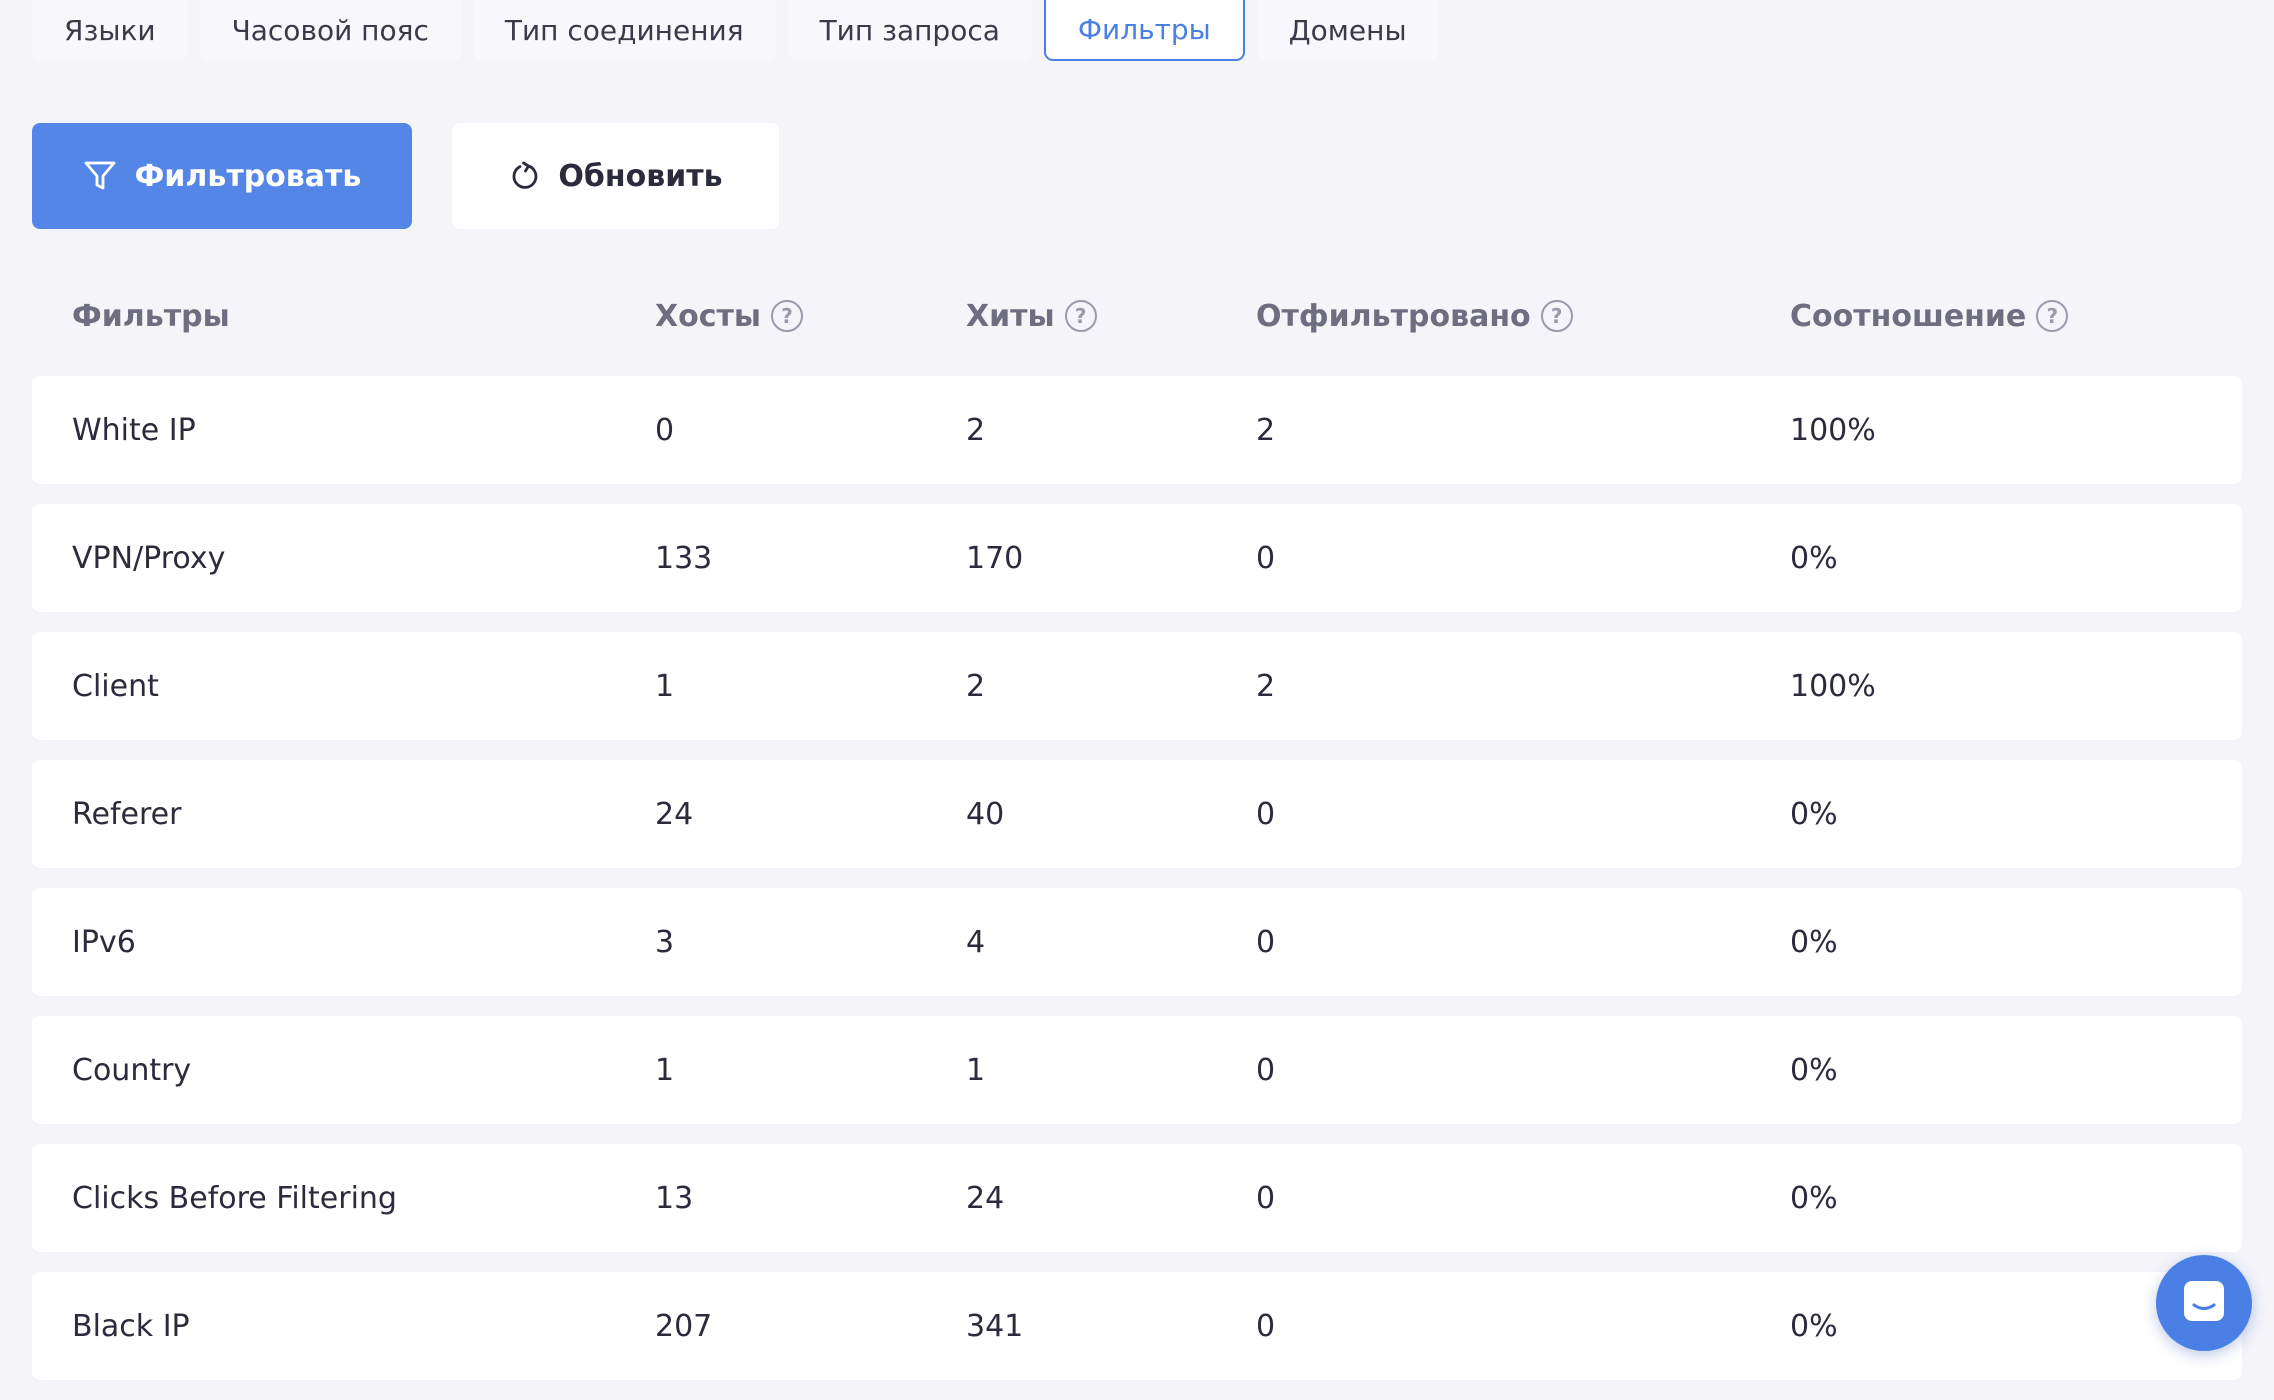 The image size is (2274, 1400). What do you see at coordinates (708, 316) in the screenshot?
I see `column-header-label: Хосты` at bounding box center [708, 316].